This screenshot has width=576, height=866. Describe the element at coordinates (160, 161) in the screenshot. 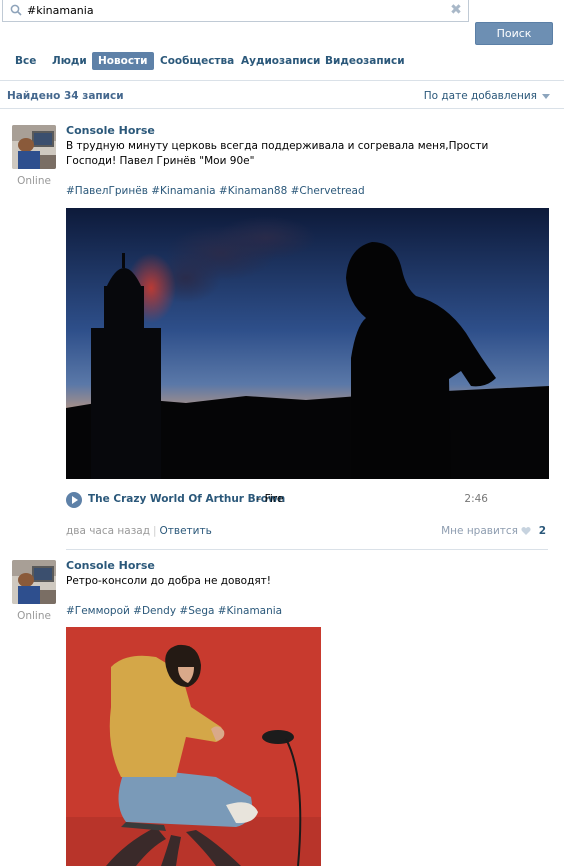

I see `post-text-line: Господи! Павел Гринёв "Мои 90е"` at that location.